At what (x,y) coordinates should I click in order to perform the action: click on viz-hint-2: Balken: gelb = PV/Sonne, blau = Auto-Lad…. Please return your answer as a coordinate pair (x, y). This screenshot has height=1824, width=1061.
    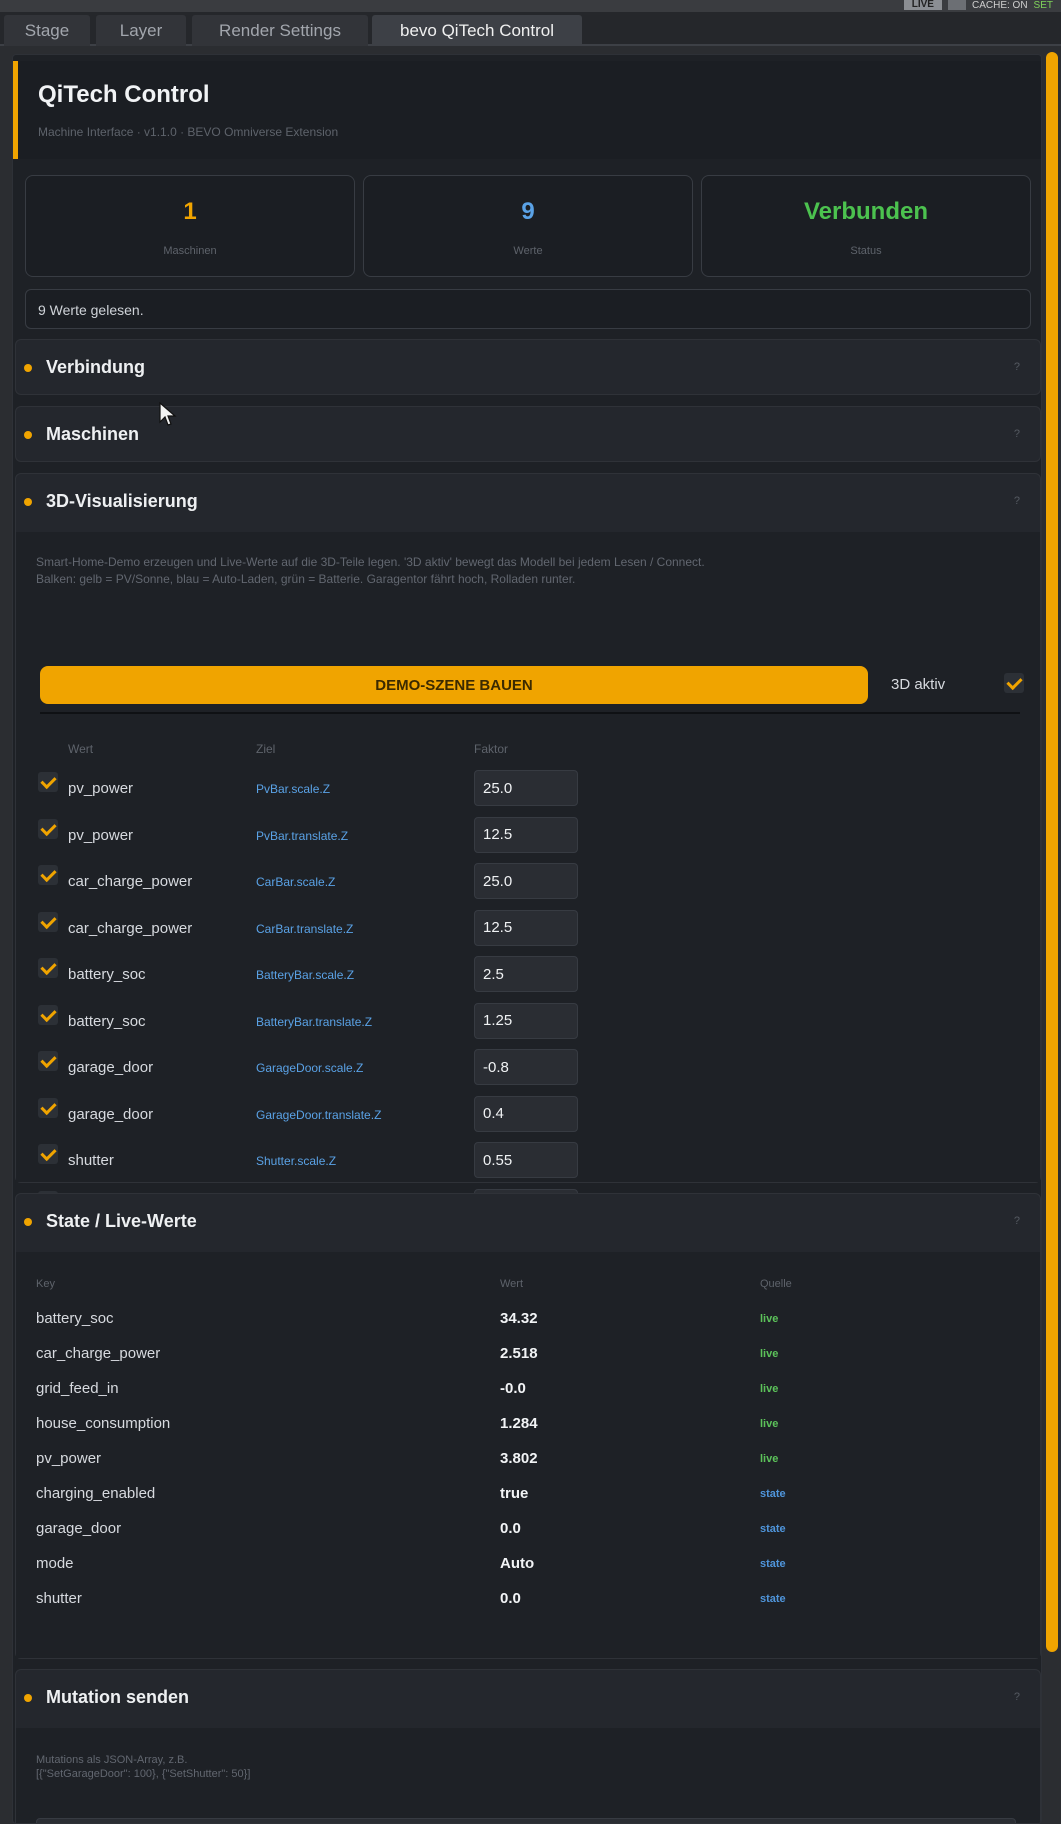
    Looking at the image, I should click on (306, 579).